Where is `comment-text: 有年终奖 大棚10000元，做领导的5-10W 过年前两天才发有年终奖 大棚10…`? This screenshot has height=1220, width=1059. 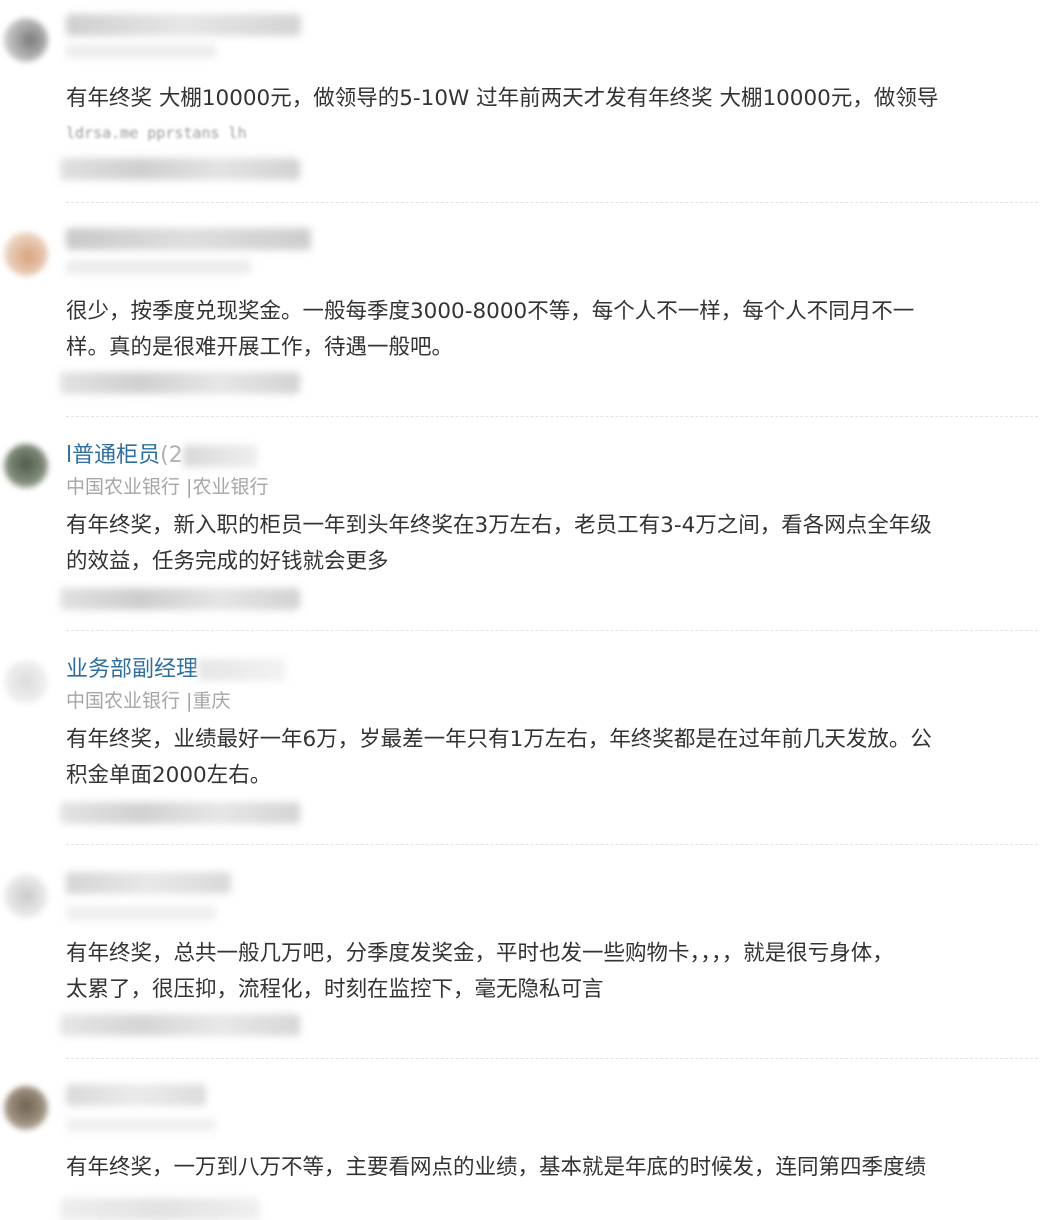 comment-text: 有年终奖 大棚10000元，做领导的5-10W 过年前两天才发有年终奖 大棚10… is located at coordinates (551, 99).